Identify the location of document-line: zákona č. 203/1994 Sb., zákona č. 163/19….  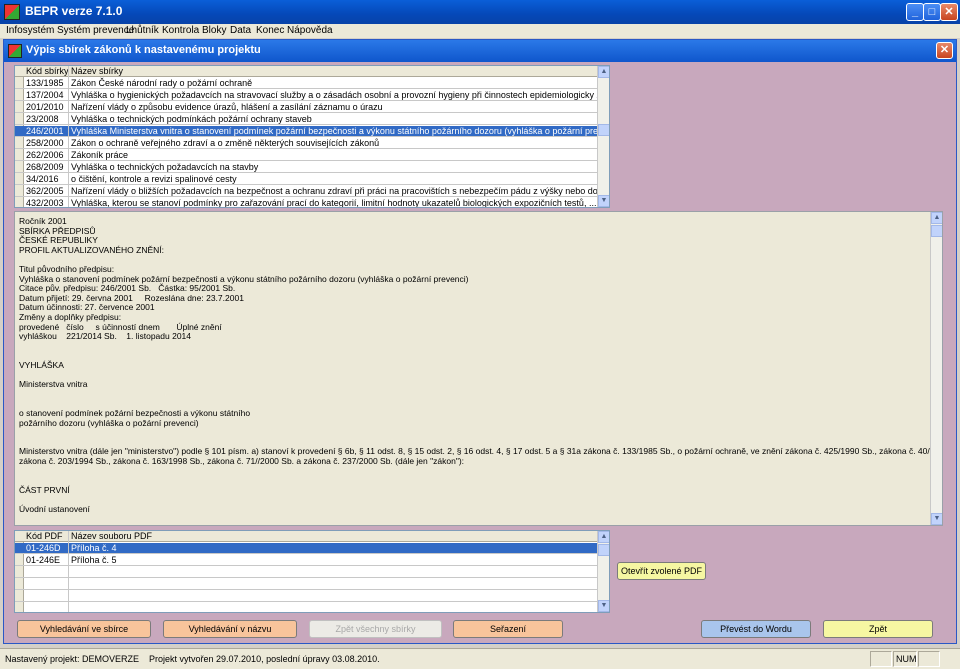
(242, 461).